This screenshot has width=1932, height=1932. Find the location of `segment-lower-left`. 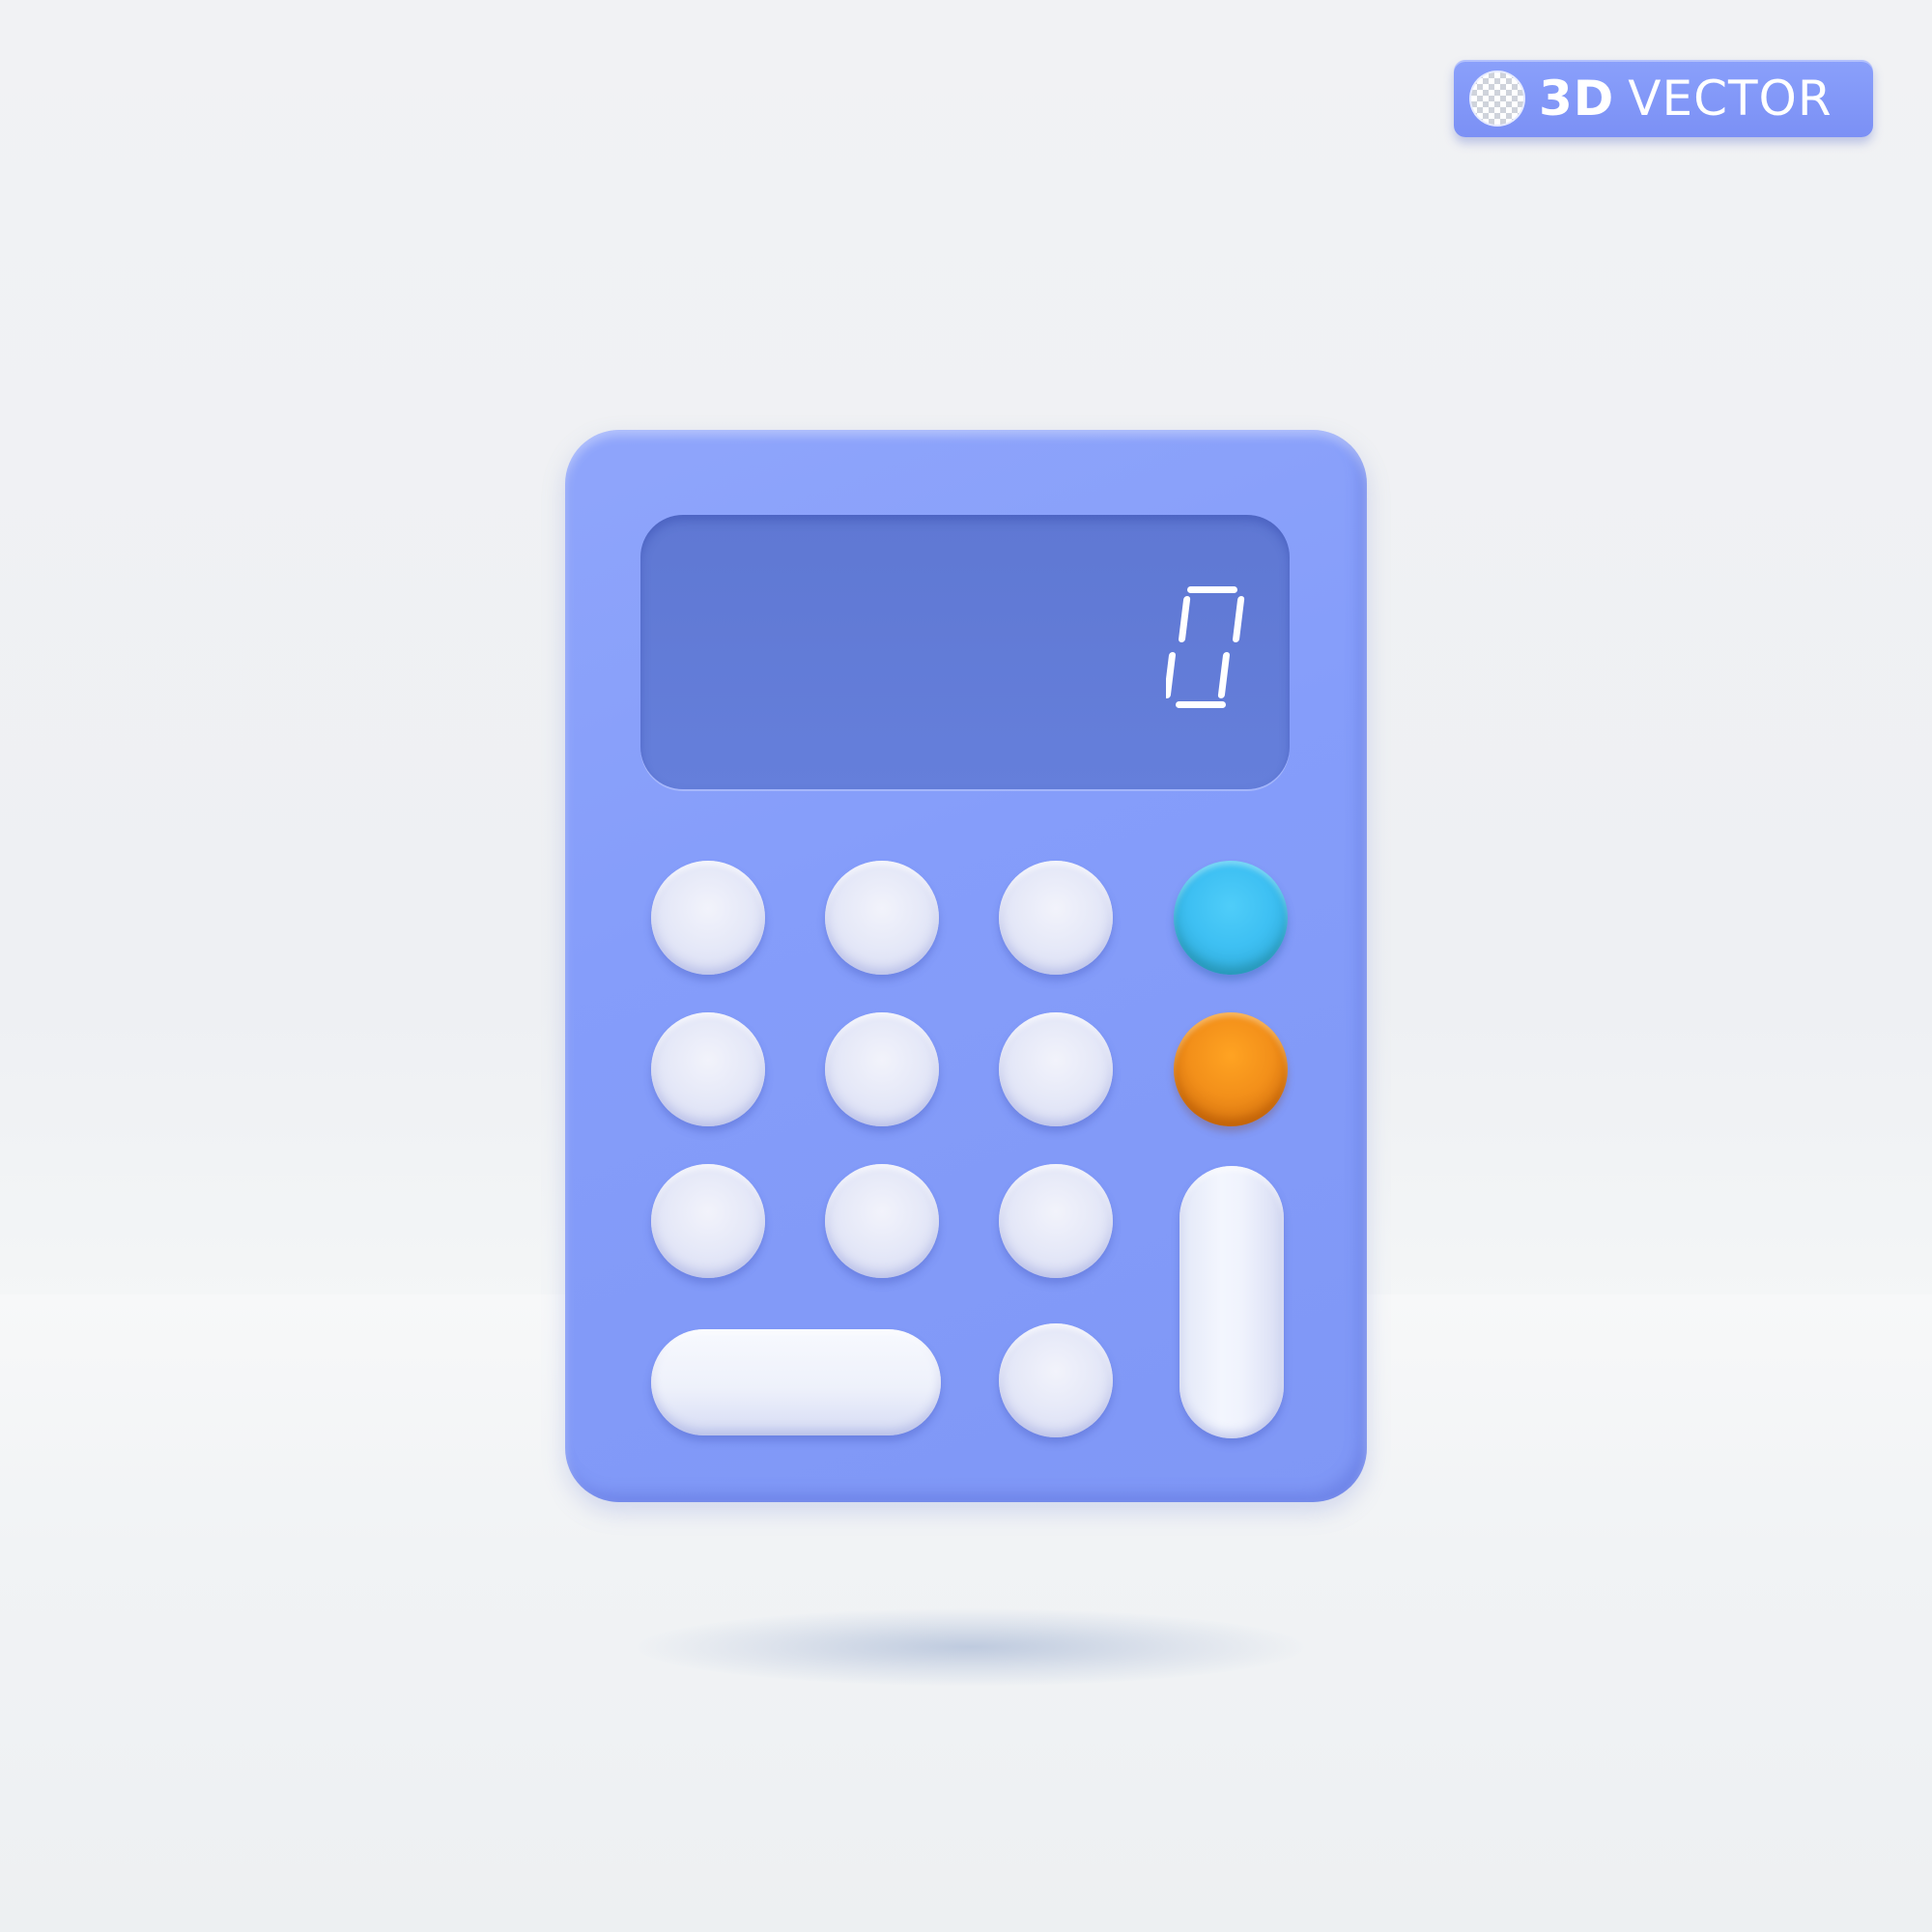

segment-lower-left is located at coordinates (1171, 675).